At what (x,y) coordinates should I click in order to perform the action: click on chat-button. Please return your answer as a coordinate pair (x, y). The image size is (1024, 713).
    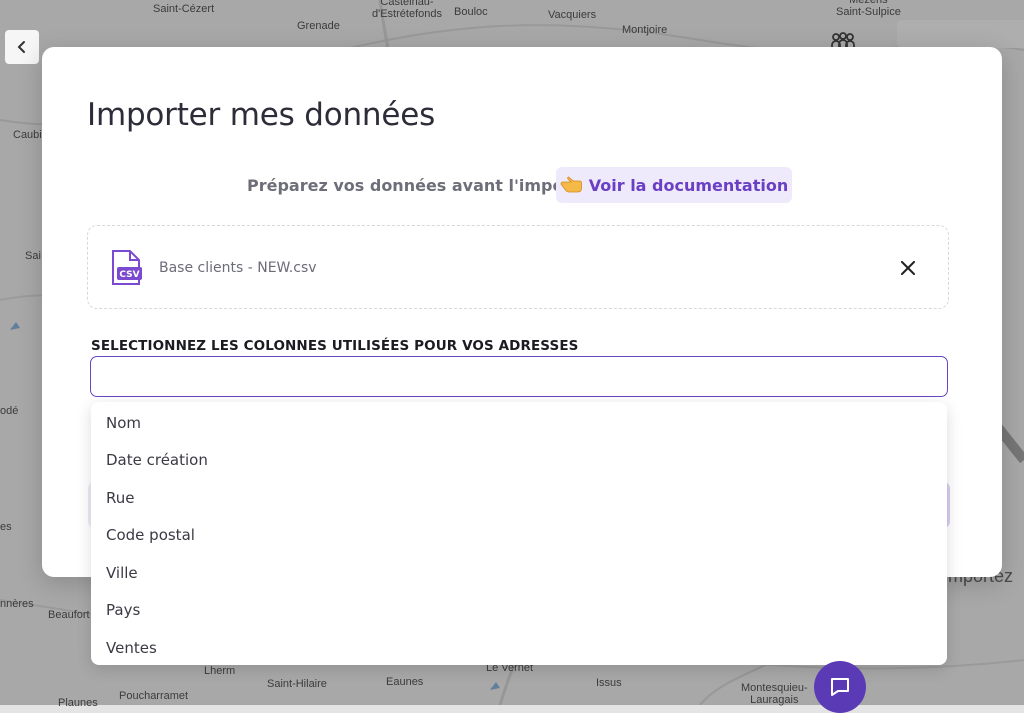
    Looking at the image, I should click on (840, 687).